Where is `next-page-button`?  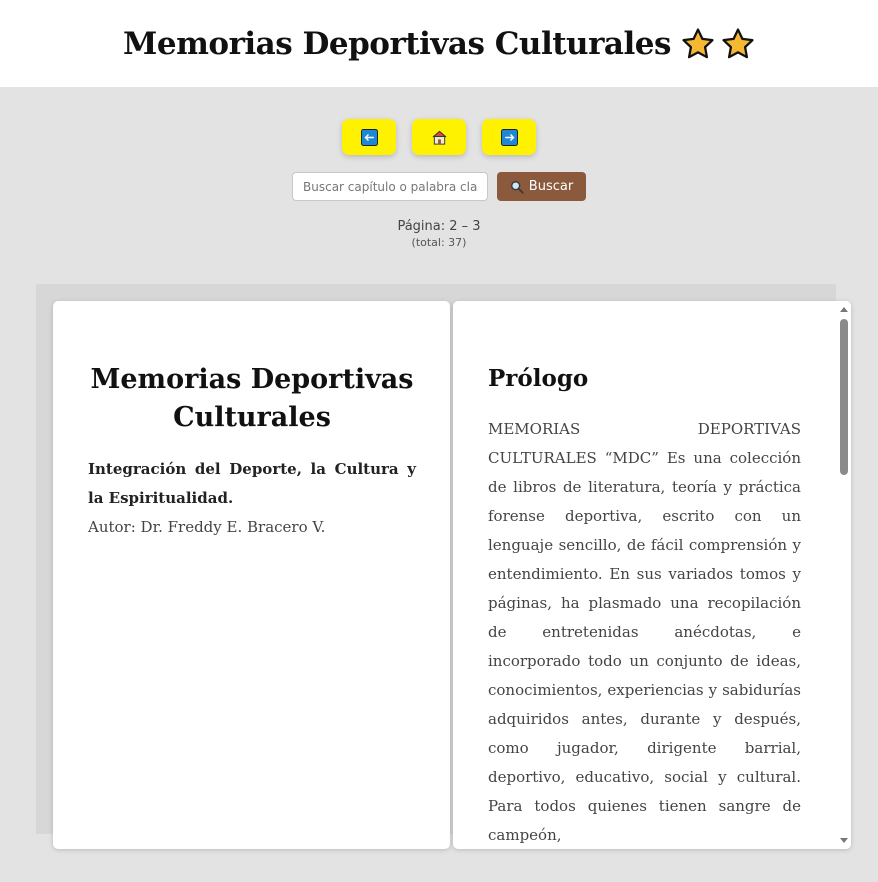
next-page-button is located at coordinates (509, 137).